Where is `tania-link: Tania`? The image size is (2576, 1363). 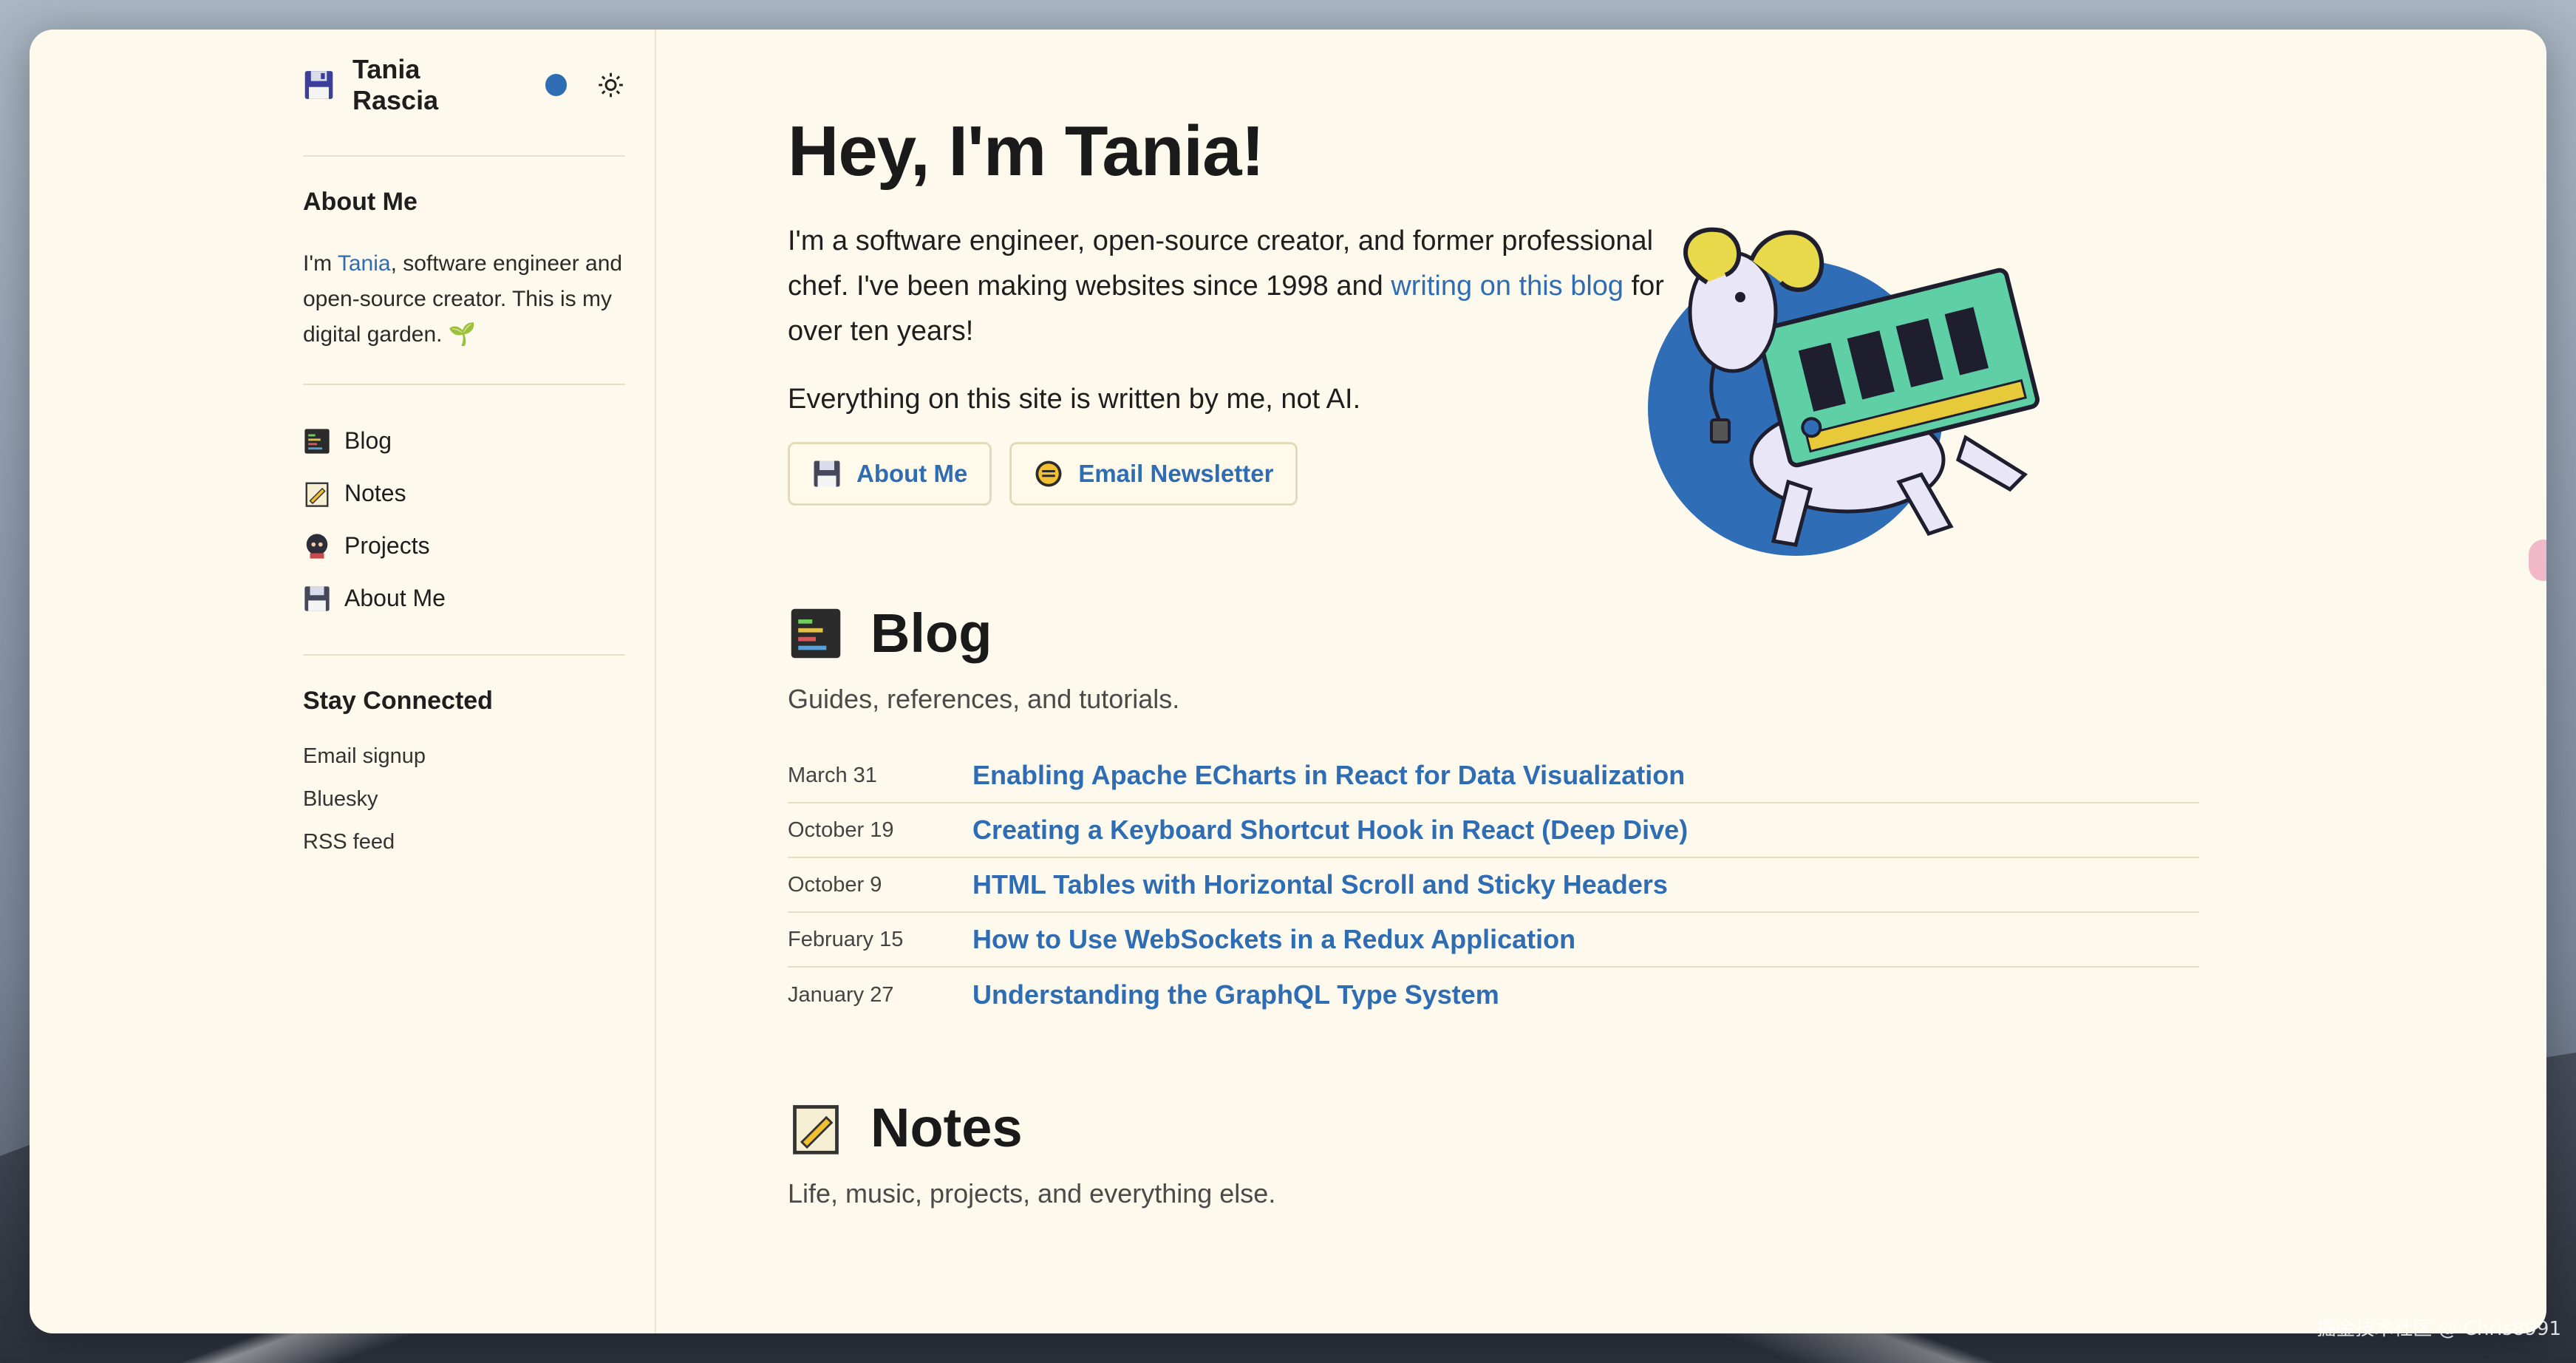
tania-link: Tania is located at coordinates (364, 263).